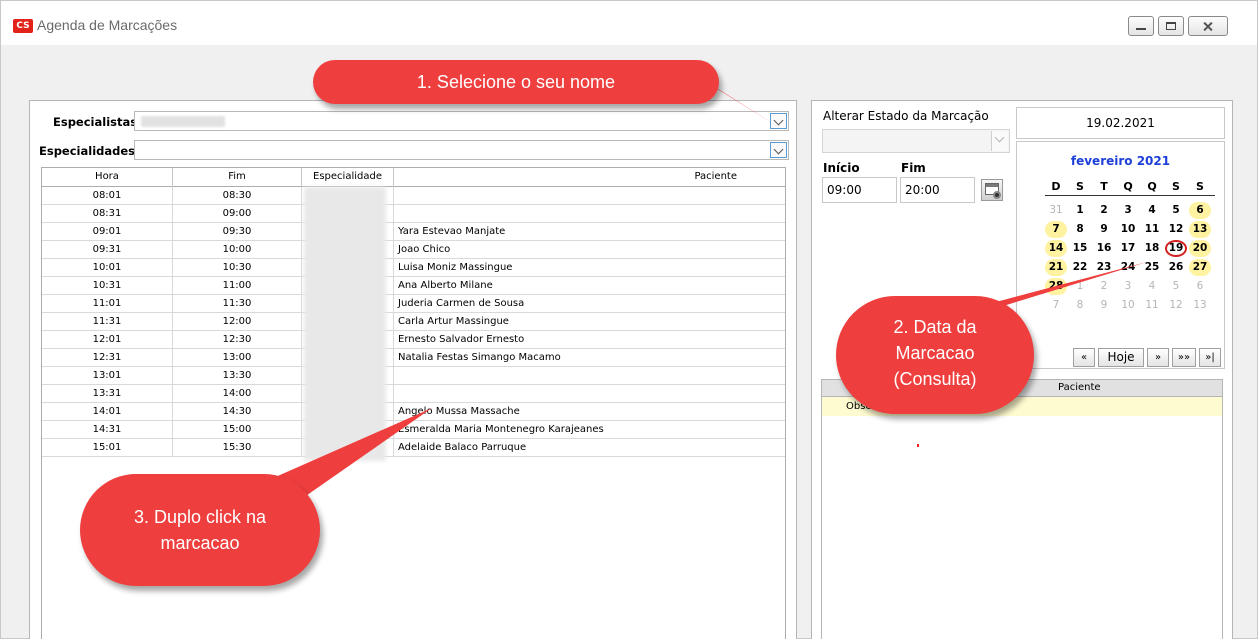  I want to click on cell-paciente: Esmeralda Maria Montenegro Karajeanes, so click(501, 429).